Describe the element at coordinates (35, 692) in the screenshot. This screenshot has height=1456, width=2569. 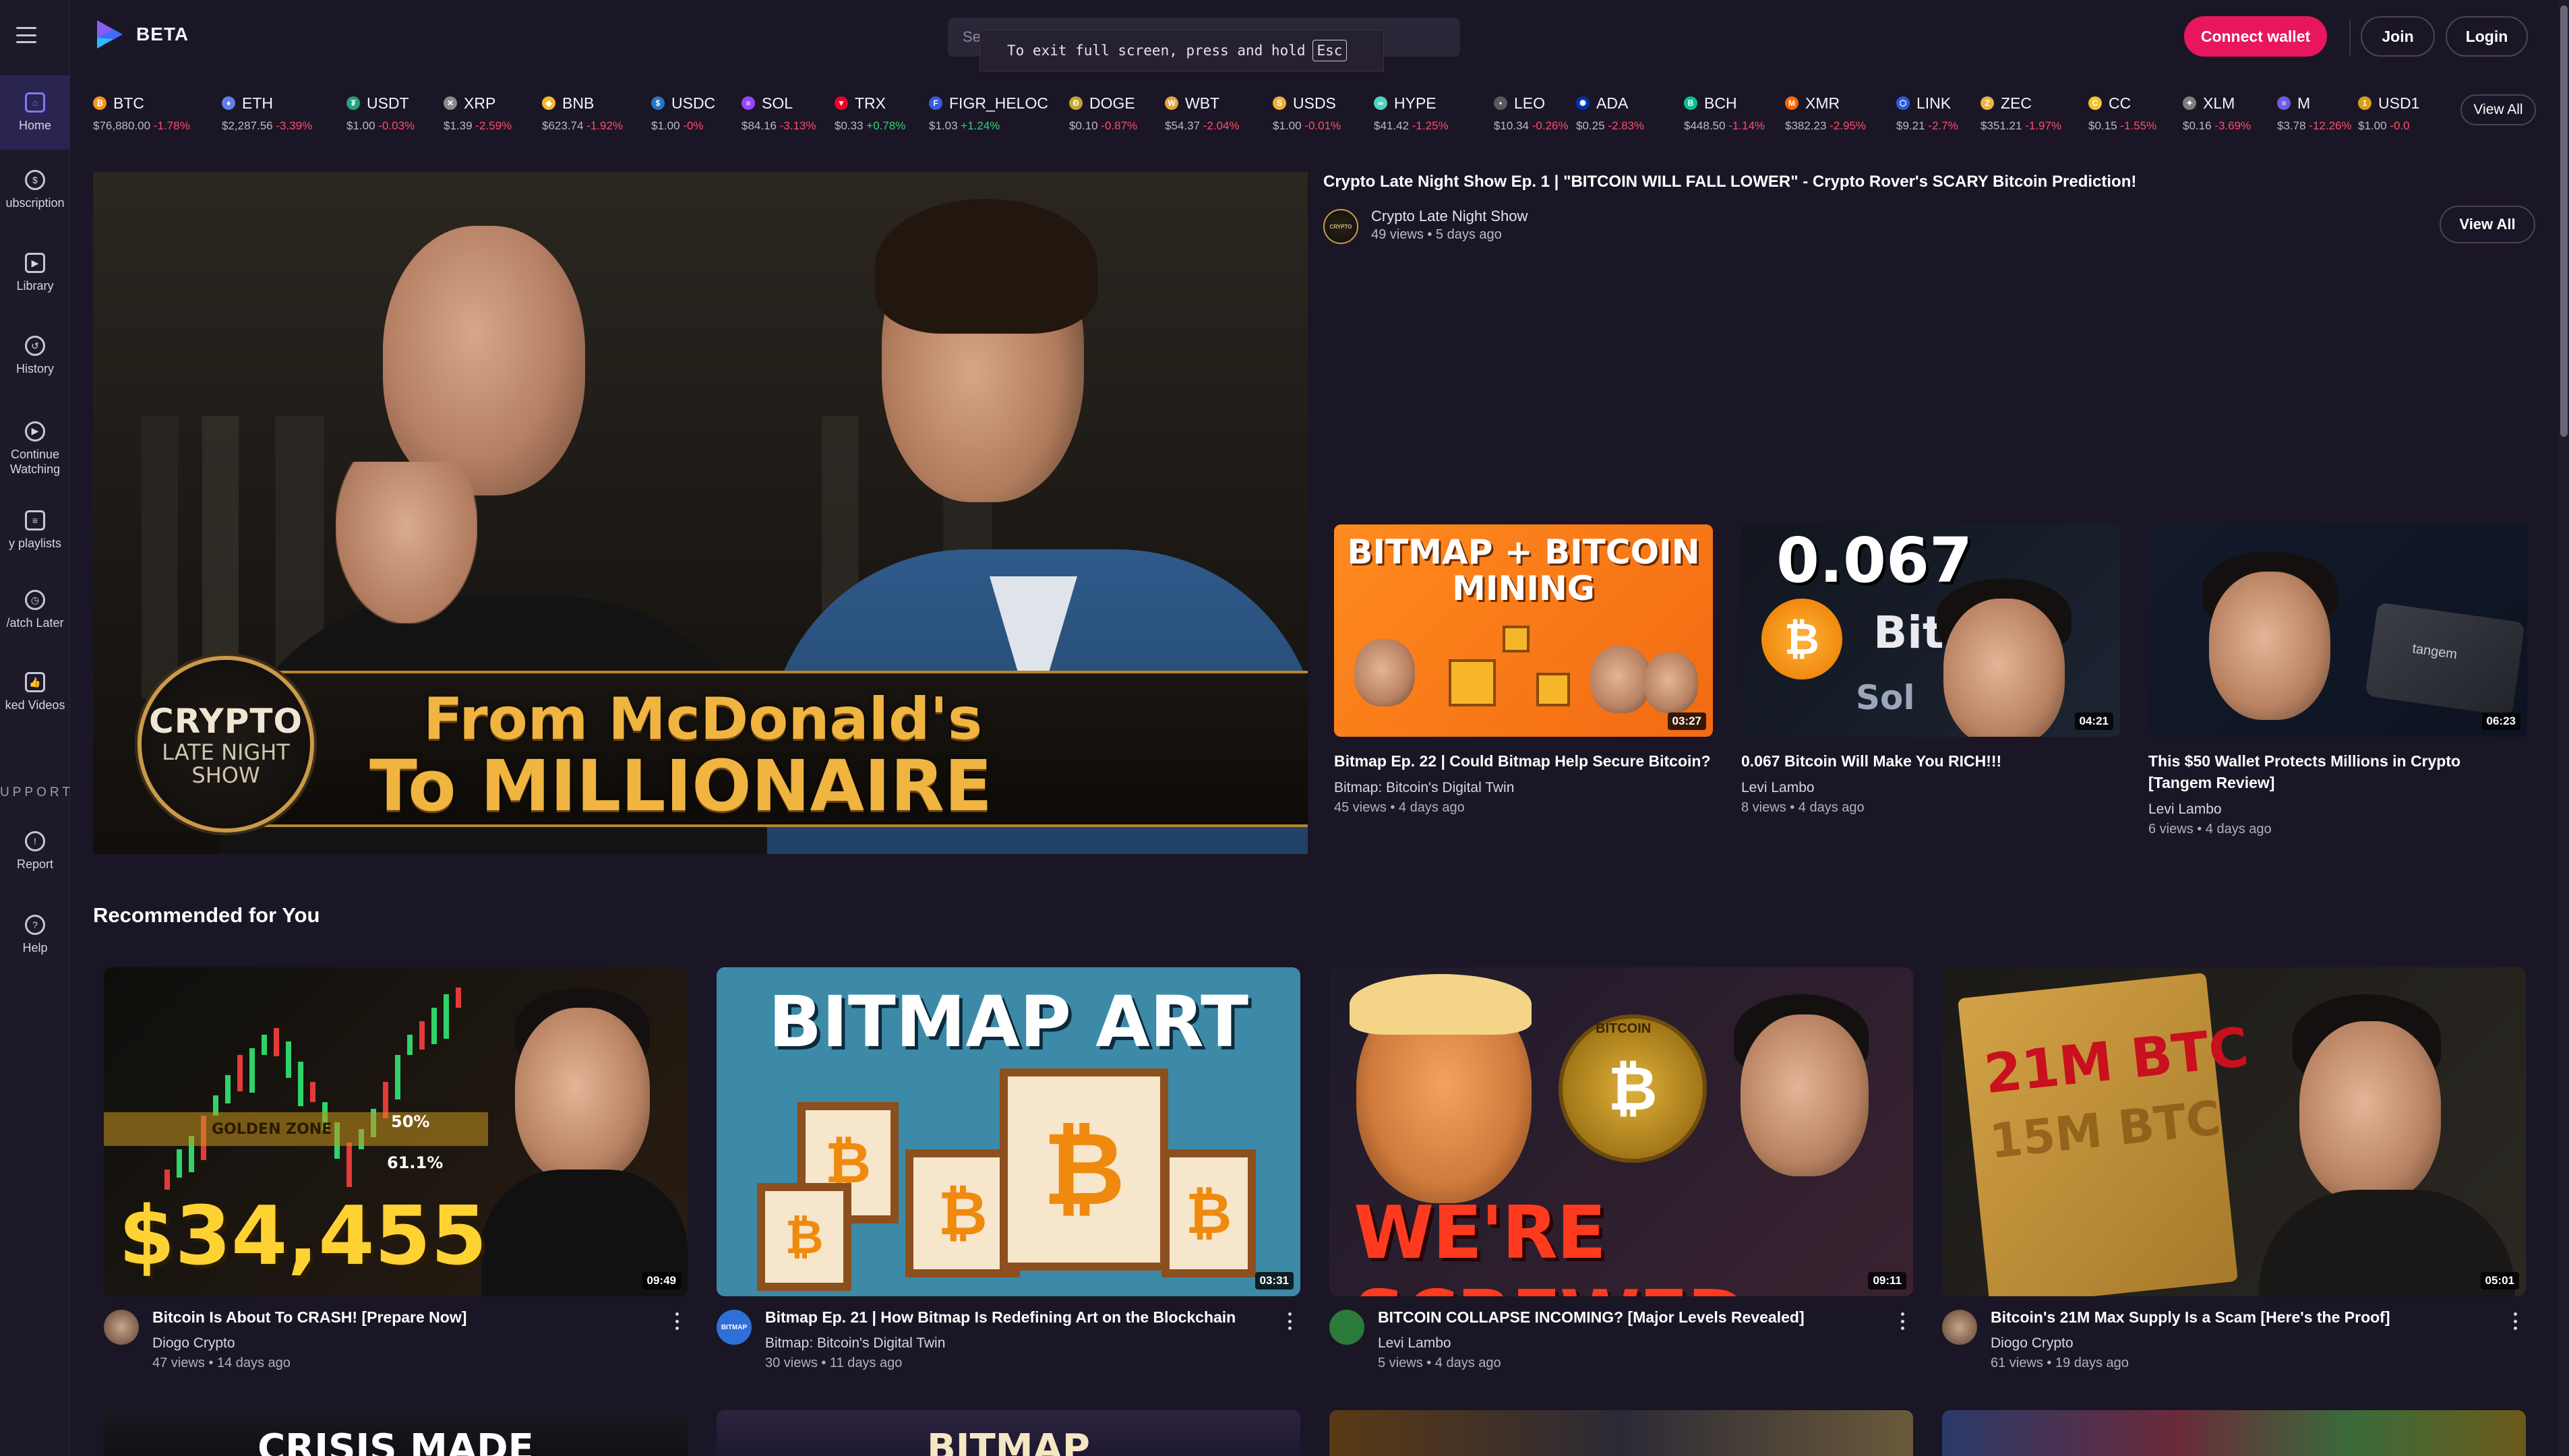
I see `sidebar-item-liked-videos: 👍 ked Videos` at that location.